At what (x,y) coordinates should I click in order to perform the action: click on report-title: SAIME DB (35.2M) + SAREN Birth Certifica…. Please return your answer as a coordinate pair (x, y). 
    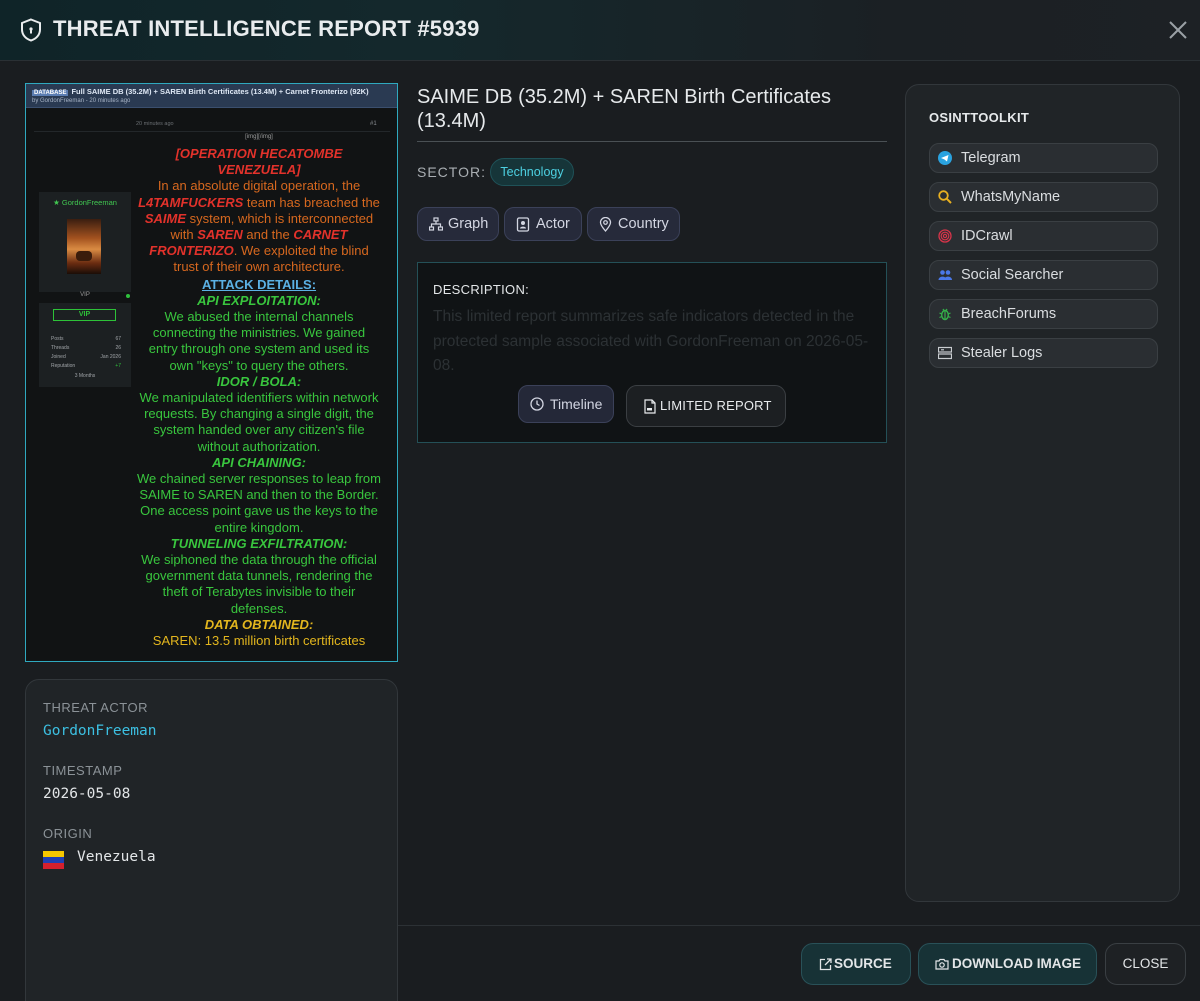
    Looking at the image, I should click on (624, 109).